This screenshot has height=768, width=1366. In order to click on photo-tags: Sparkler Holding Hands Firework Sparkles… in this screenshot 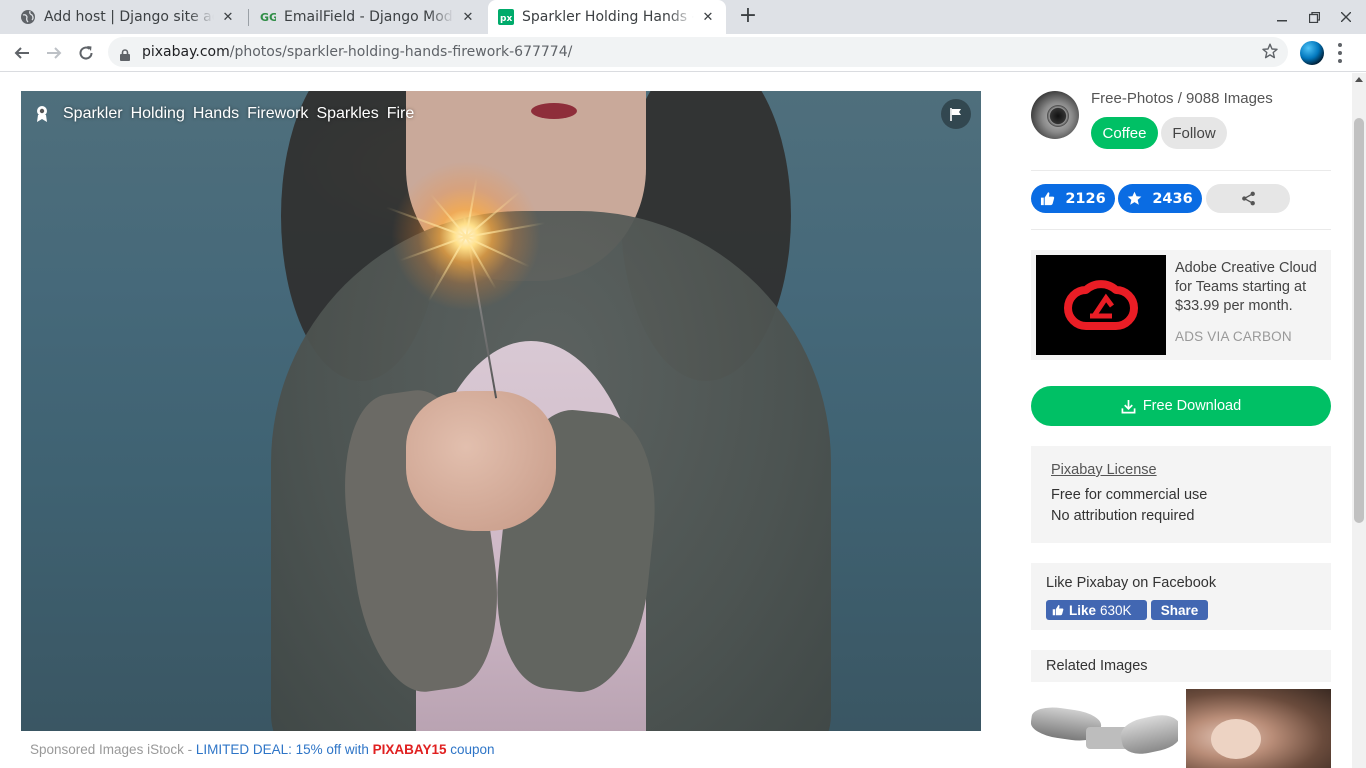, I will do `click(227, 114)`.